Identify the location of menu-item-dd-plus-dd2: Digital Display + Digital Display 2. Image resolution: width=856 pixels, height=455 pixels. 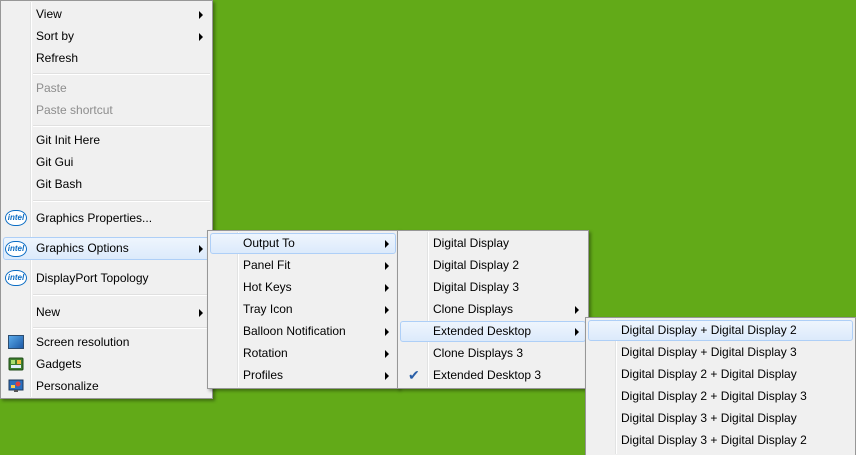
(720, 330).